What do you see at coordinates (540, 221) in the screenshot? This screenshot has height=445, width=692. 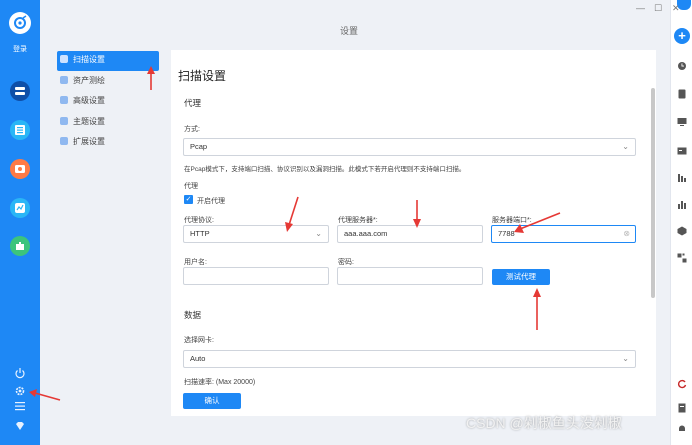 I see `arrow-port` at bounding box center [540, 221].